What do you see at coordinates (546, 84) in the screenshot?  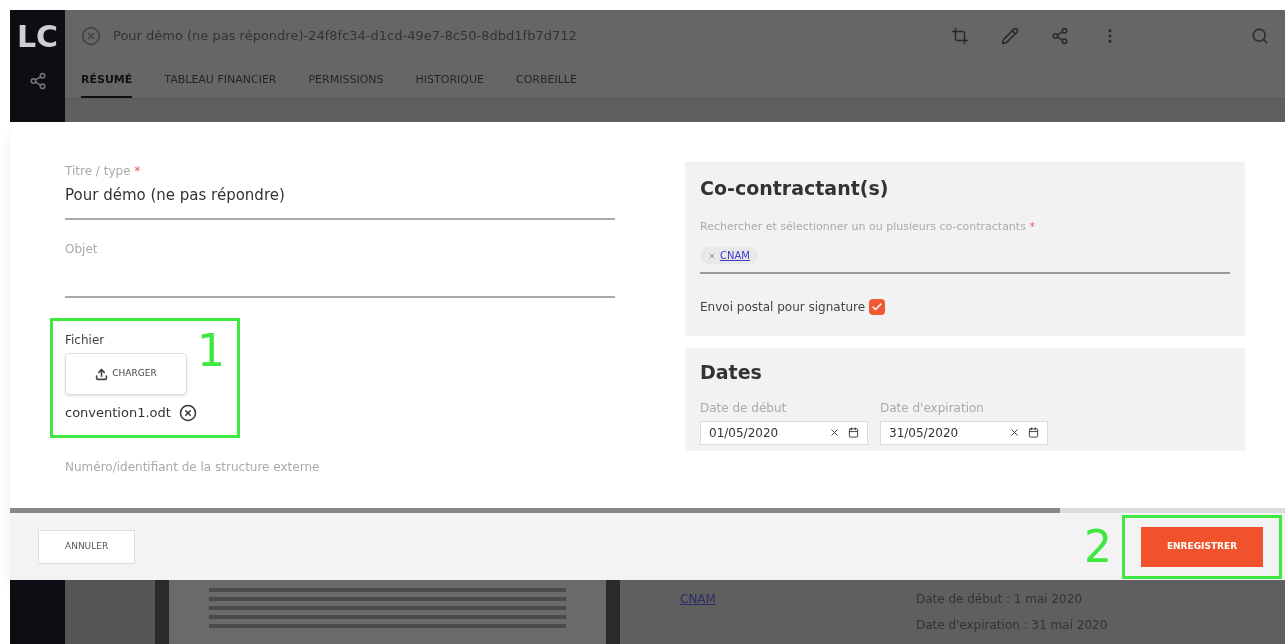 I see `tab: CORBEILLE` at bounding box center [546, 84].